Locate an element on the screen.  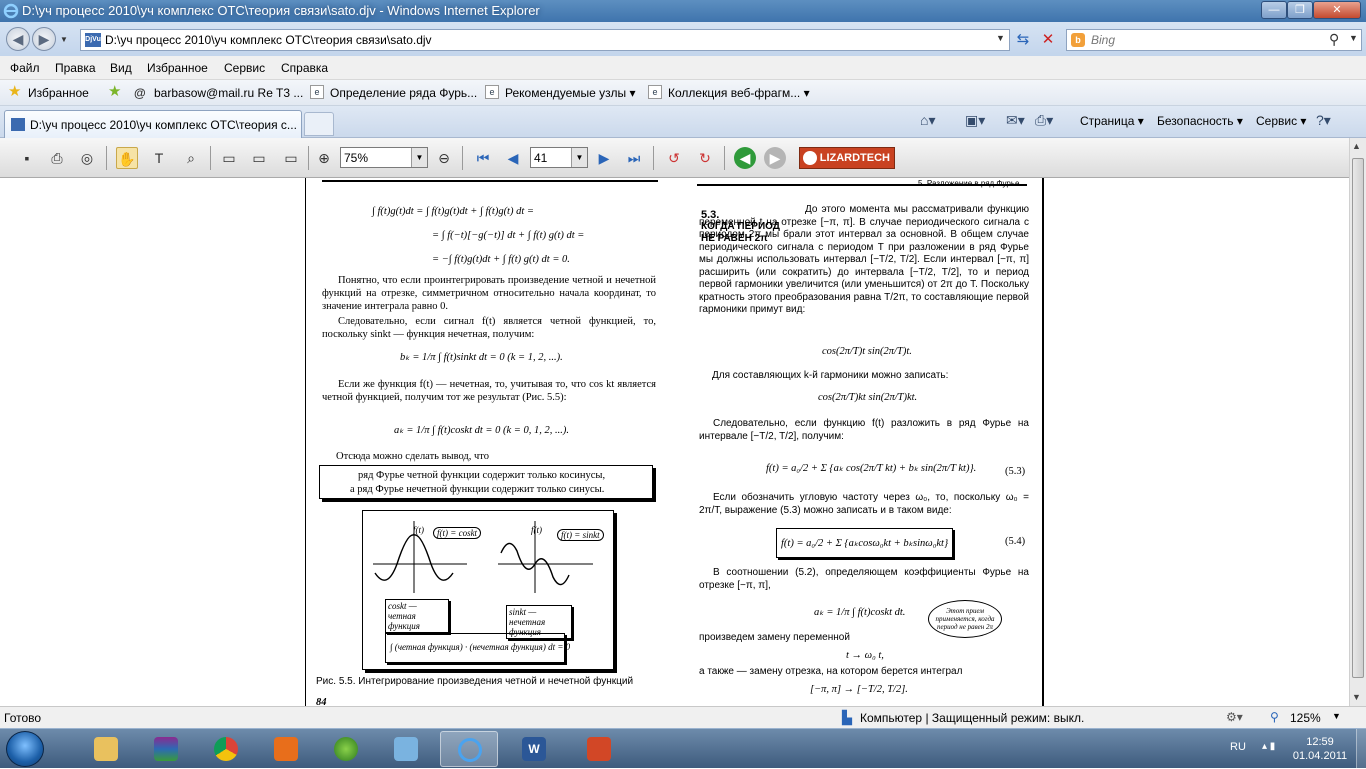
minimize-button: — is located at coordinates (1274, 10).